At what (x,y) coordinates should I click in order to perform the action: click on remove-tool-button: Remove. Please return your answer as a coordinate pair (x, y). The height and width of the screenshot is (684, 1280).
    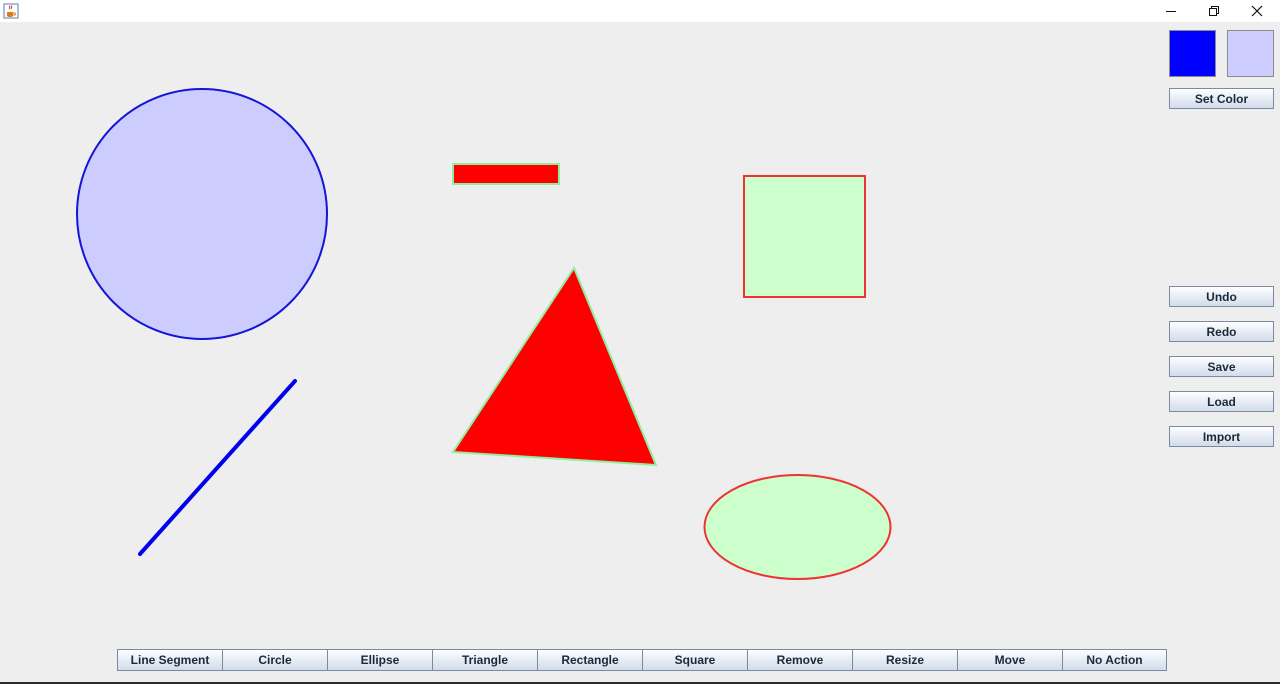
    Looking at the image, I should click on (799, 660).